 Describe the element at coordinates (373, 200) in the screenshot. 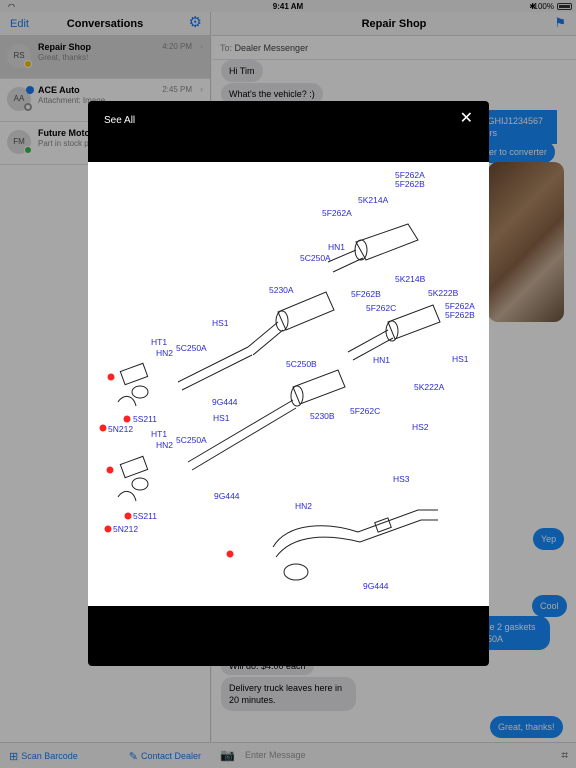

I see `part-label: 5K214A` at that location.